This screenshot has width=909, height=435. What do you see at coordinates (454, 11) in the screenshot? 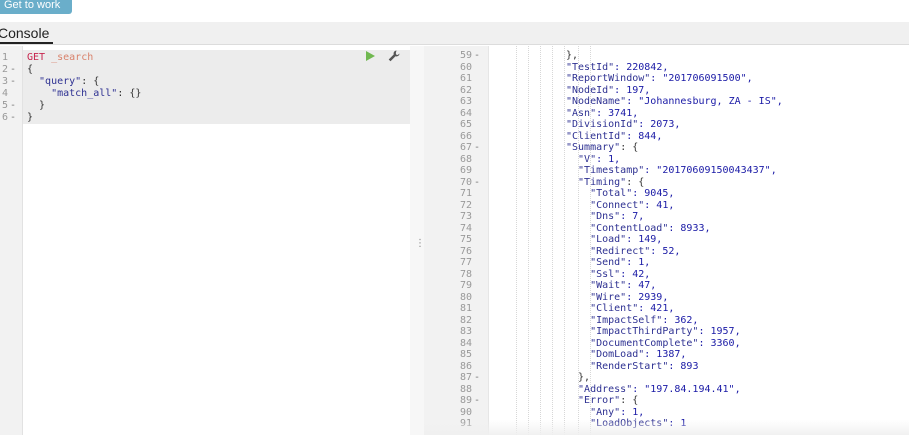
I see `top-bar: Get to work` at bounding box center [454, 11].